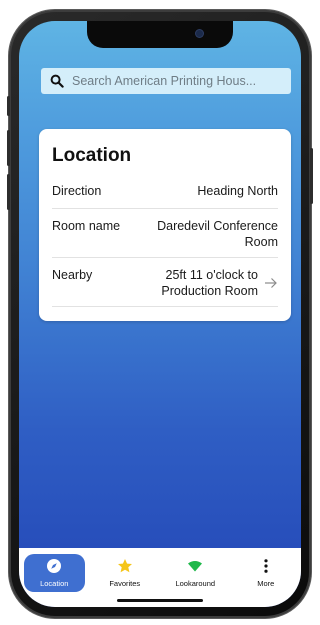  What do you see at coordinates (124, 566) in the screenshot?
I see `star-icon` at bounding box center [124, 566].